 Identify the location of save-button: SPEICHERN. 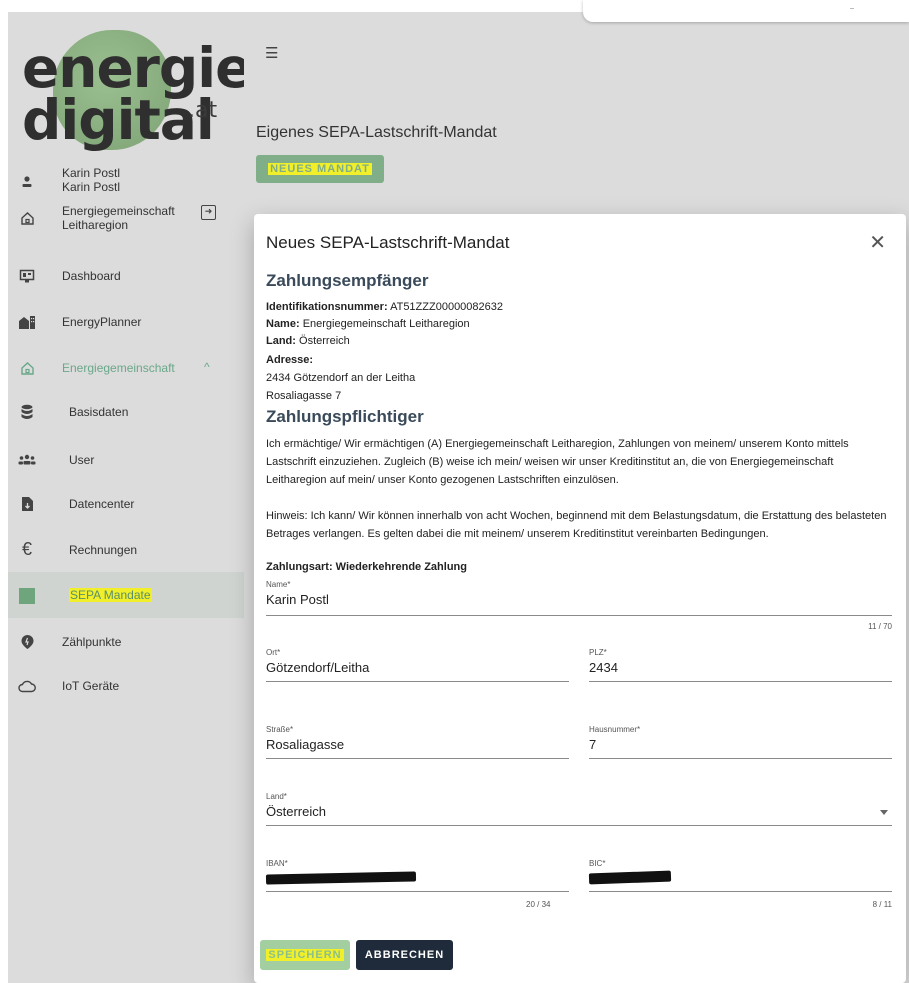
(305, 955).